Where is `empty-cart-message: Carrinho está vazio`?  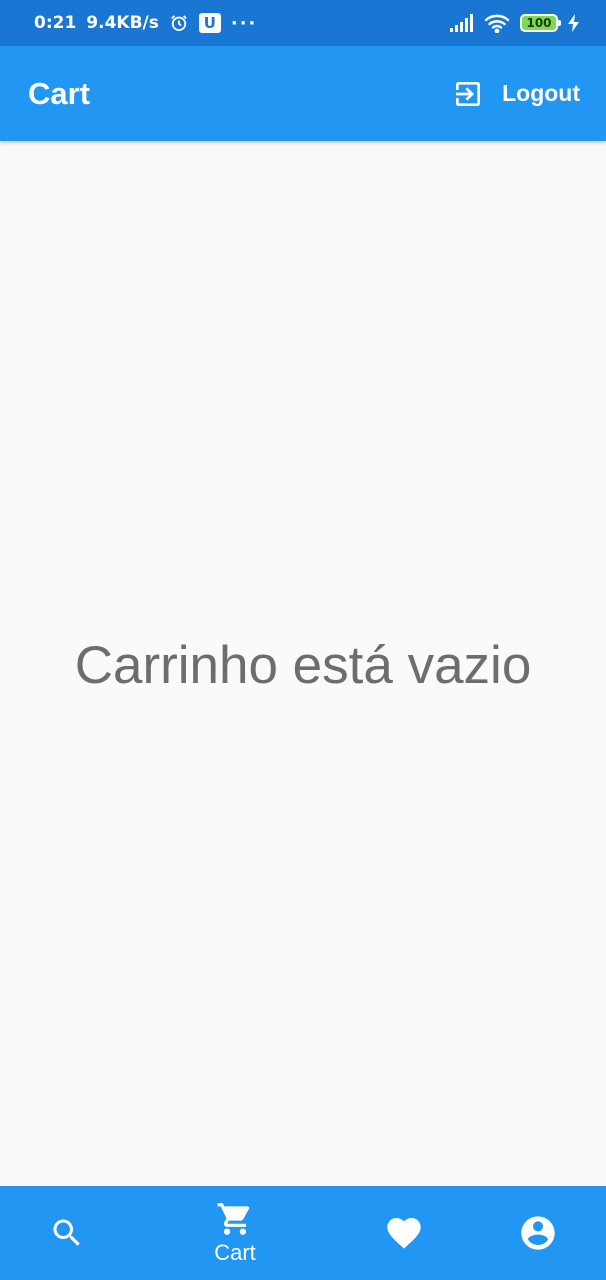 empty-cart-message: Carrinho está vazio is located at coordinates (303, 665).